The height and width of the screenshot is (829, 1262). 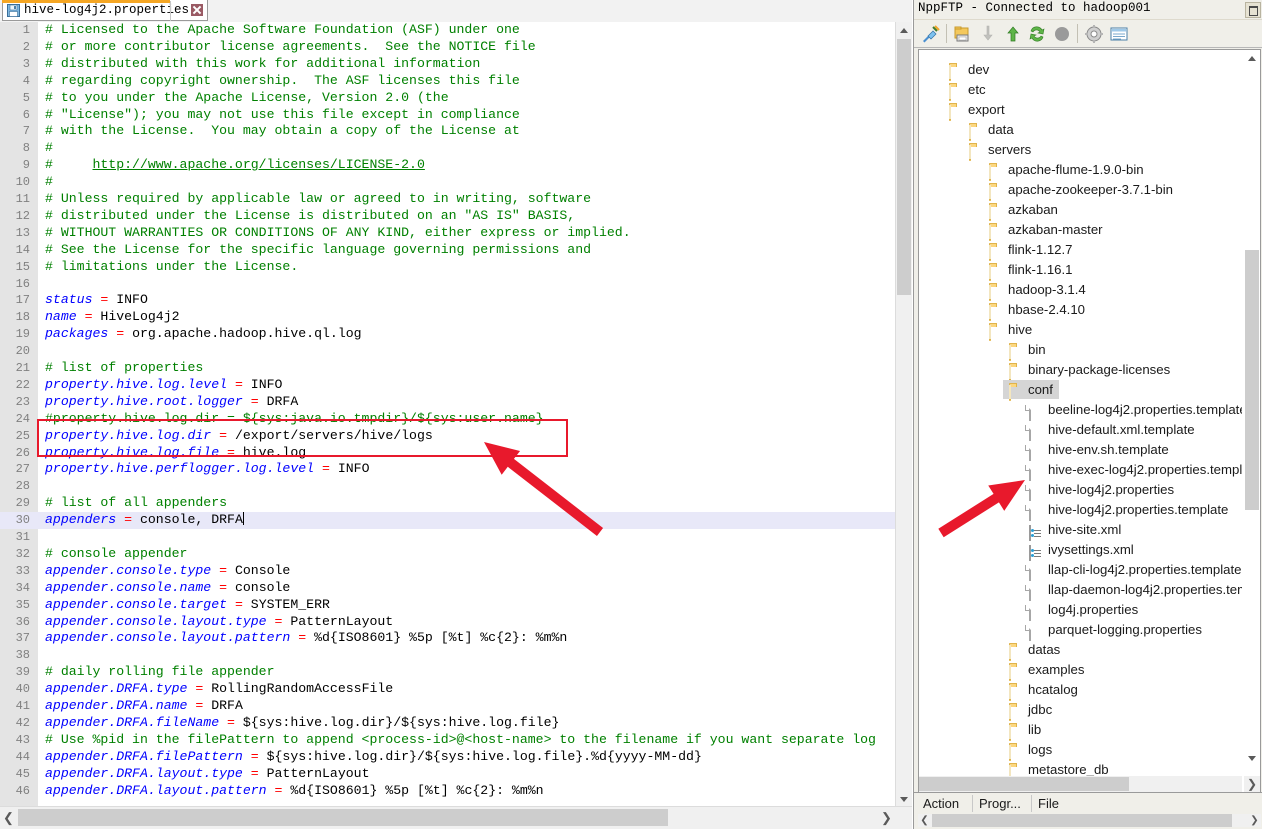 What do you see at coordinates (886, 817) in the screenshot?
I see `scroll-right-button: ❯` at bounding box center [886, 817].